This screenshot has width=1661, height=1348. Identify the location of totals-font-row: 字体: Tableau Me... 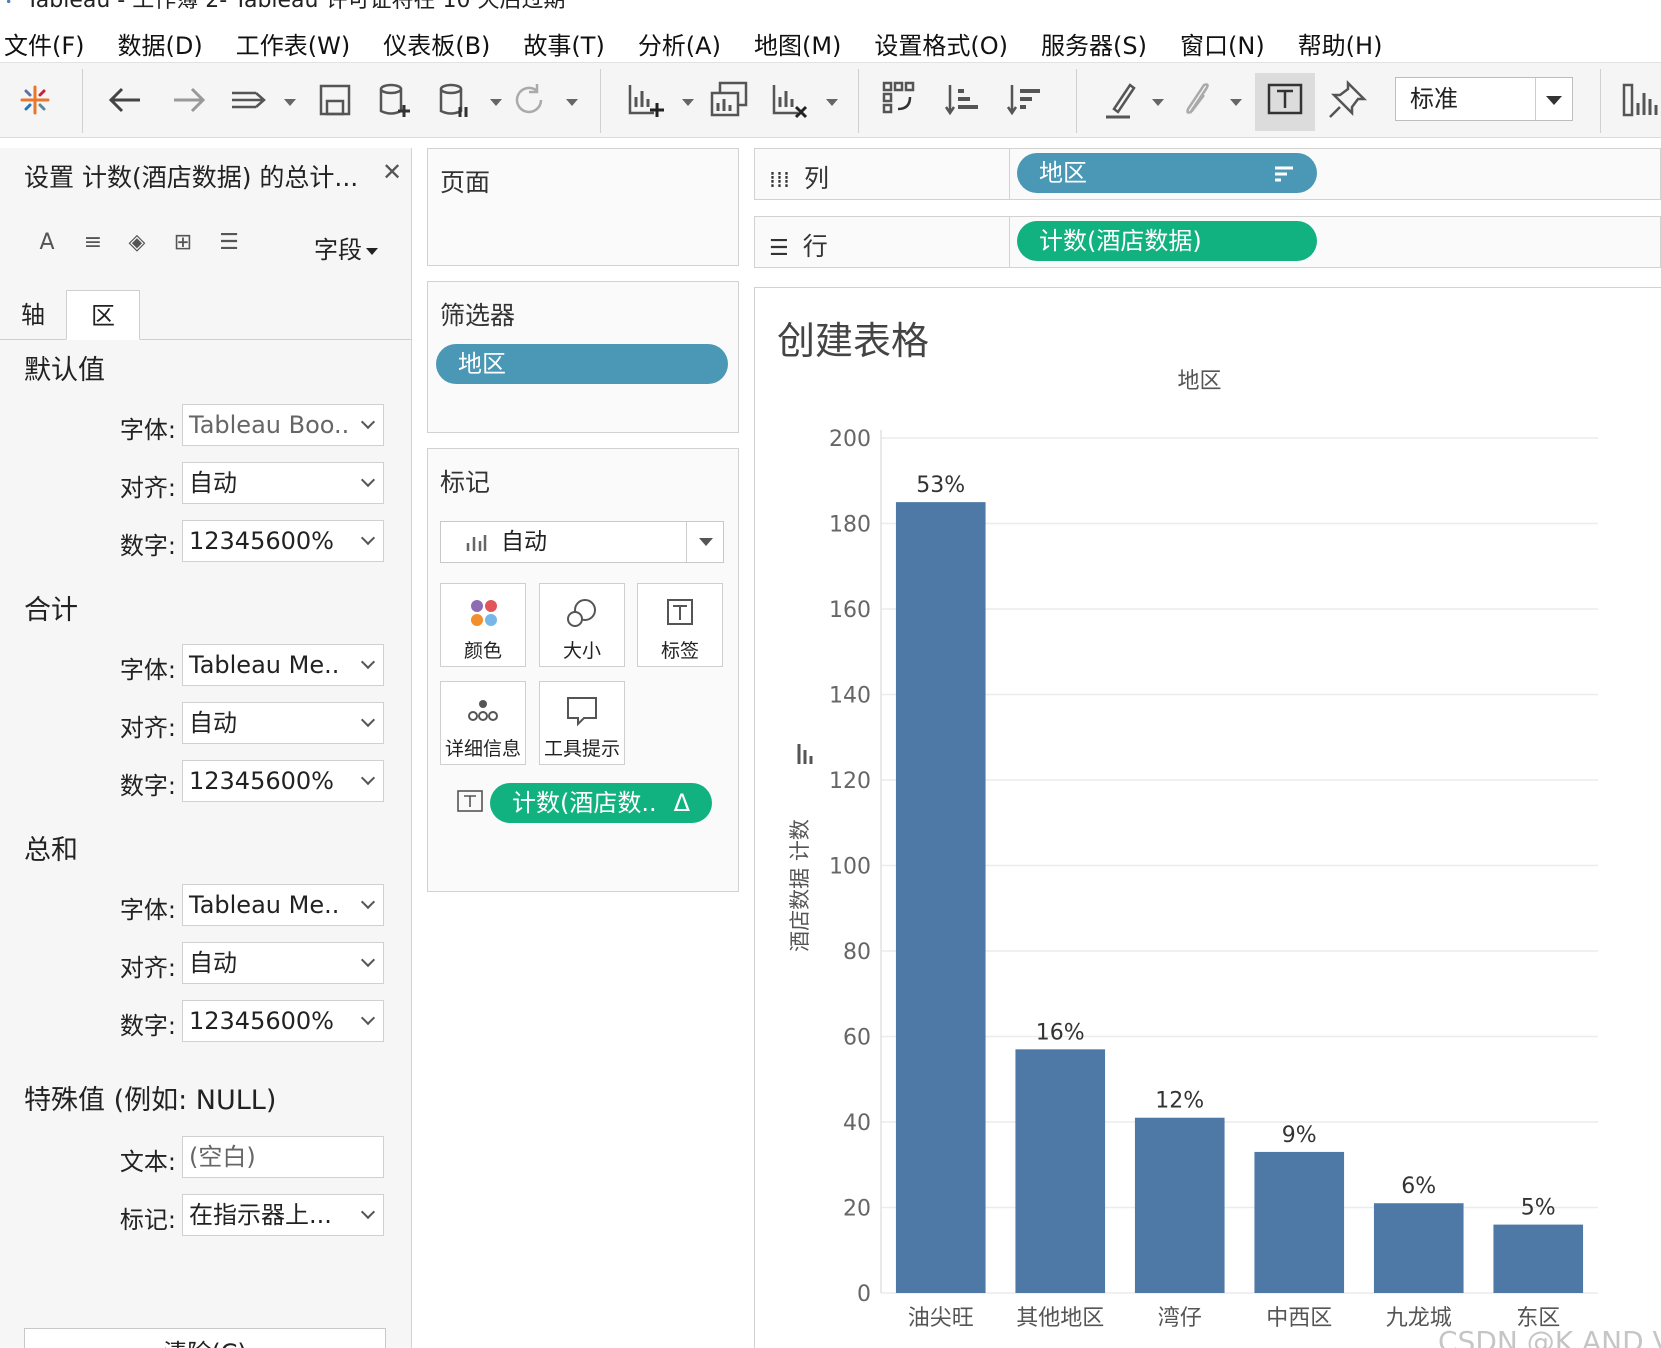
(206, 665).